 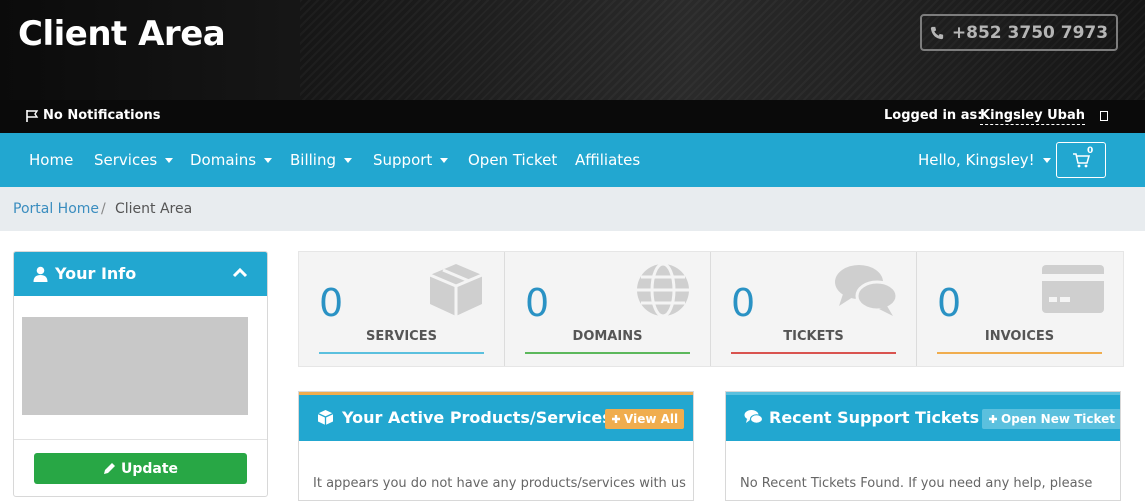 What do you see at coordinates (402, 309) in the screenshot?
I see `stat-tile-services: 0 SERVICES` at bounding box center [402, 309].